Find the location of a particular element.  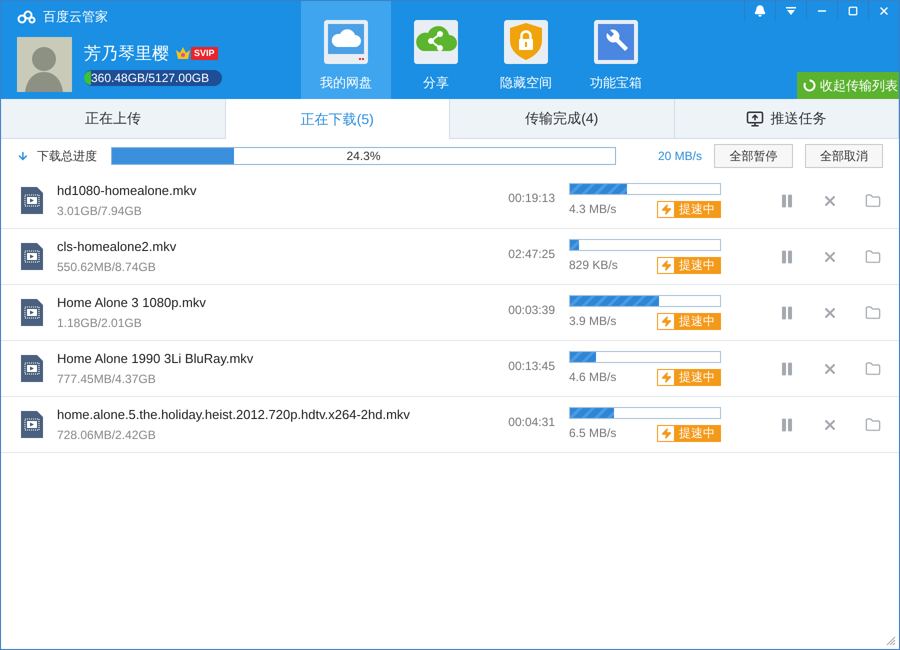

crown-icon is located at coordinates (183, 53).